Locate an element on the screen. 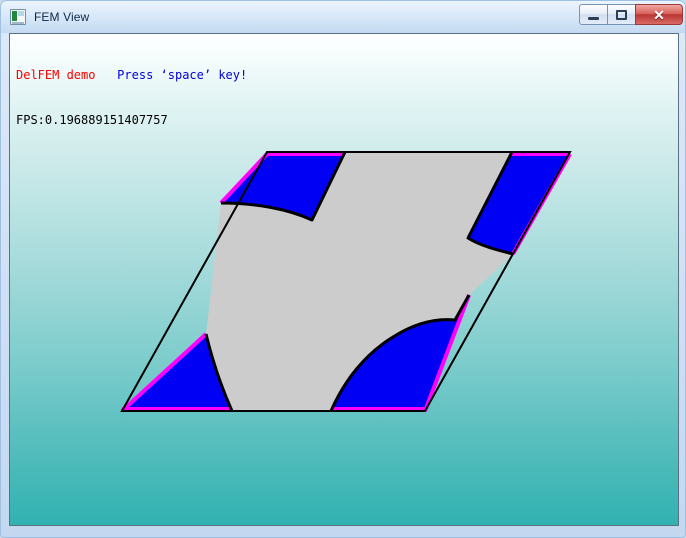 The height and width of the screenshot is (538, 686). minimize-icon is located at coordinates (593, 18).